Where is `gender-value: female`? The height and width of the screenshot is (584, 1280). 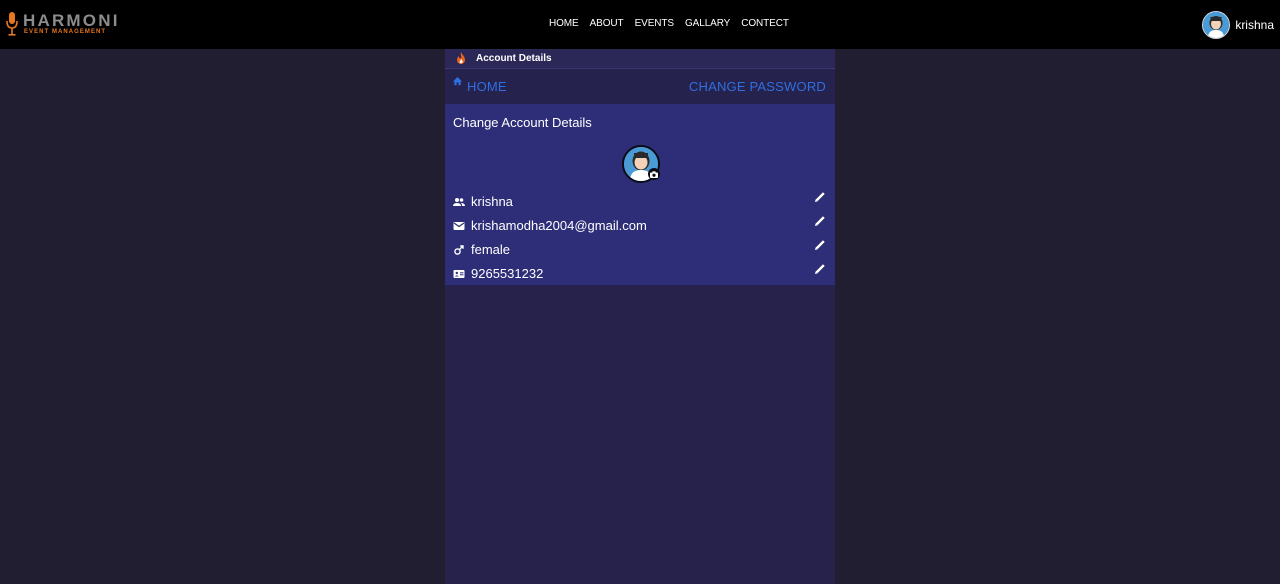
gender-value: female is located at coordinates (491, 249).